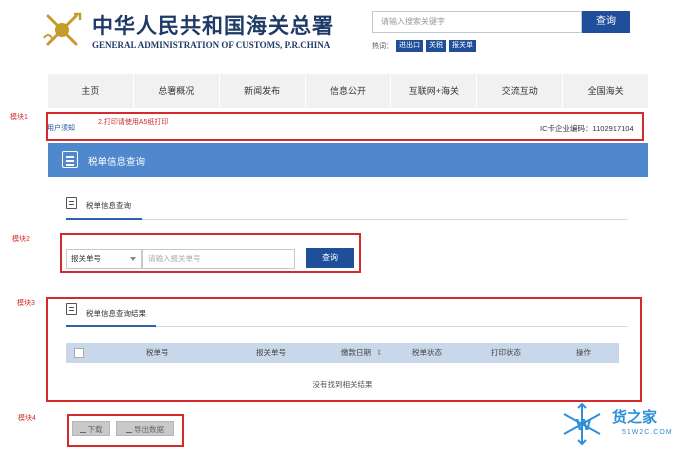 This screenshot has width=700, height=469. What do you see at coordinates (71, 309) in the screenshot?
I see `clipboard-icon` at bounding box center [71, 309].